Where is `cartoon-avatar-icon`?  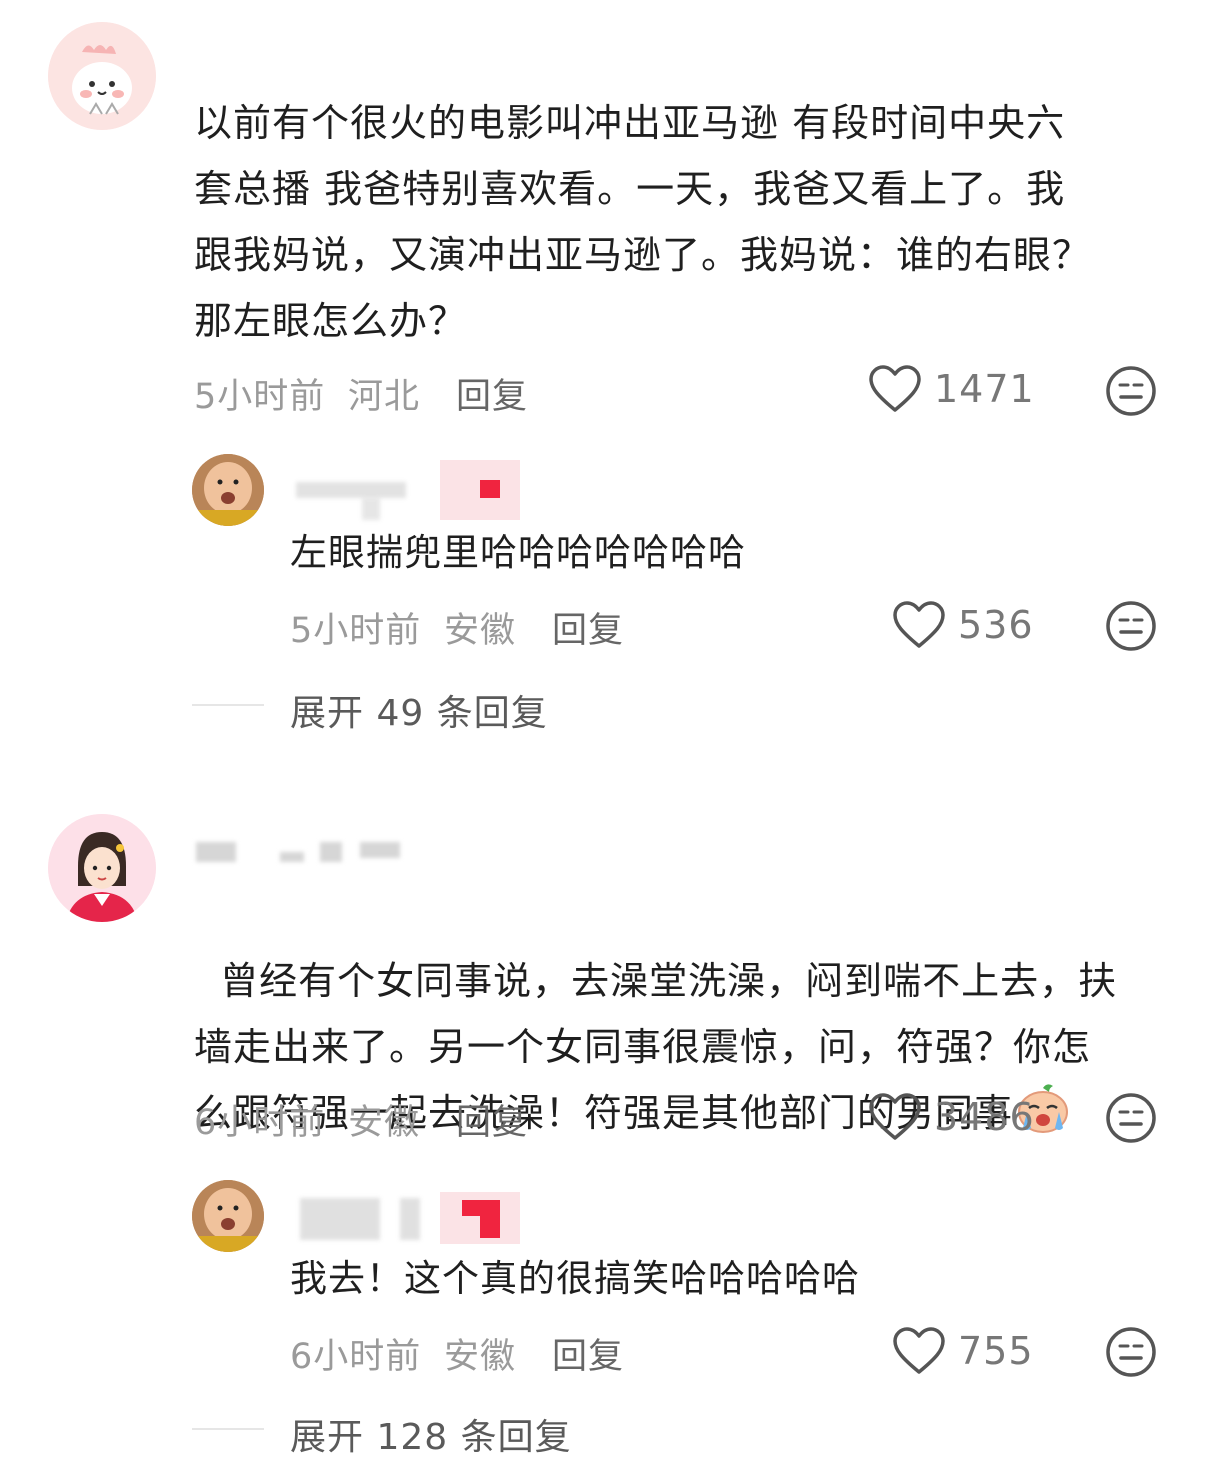
cartoon-avatar-icon is located at coordinates (102, 76).